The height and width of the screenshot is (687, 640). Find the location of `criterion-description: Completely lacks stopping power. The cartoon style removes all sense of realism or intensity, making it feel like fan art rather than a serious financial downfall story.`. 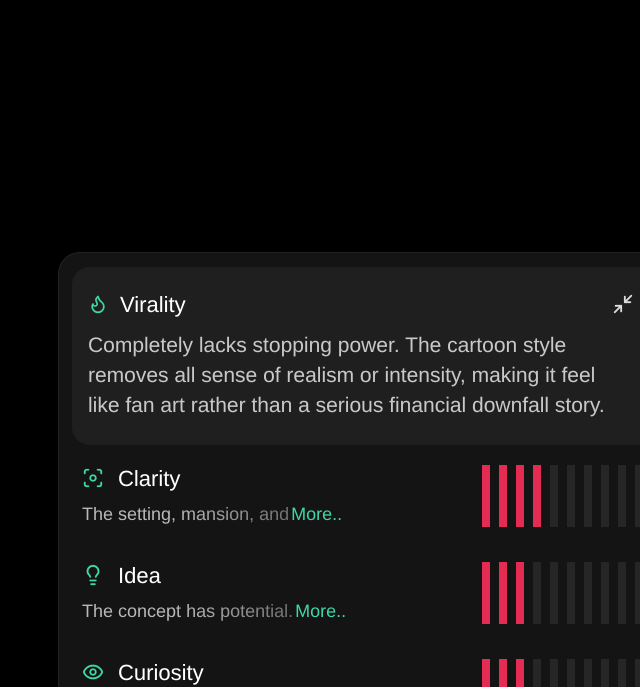

criterion-description: Completely lacks stopping power. The cartoon style removes all sense of realism or intensity, making it feel like fan art rather than a serious financial downfall story. is located at coordinates (347, 376).